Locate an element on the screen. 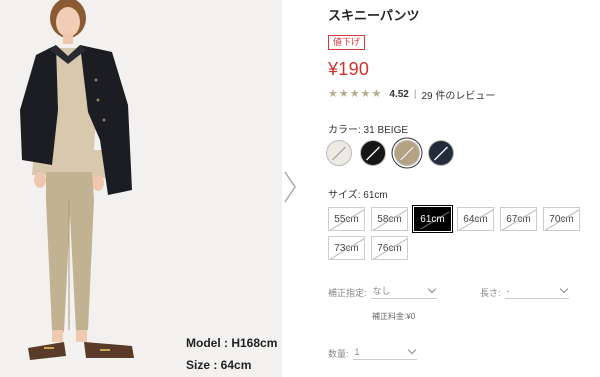 The height and width of the screenshot is (377, 600). size-option-73cm: 73cm is located at coordinates (346, 248).